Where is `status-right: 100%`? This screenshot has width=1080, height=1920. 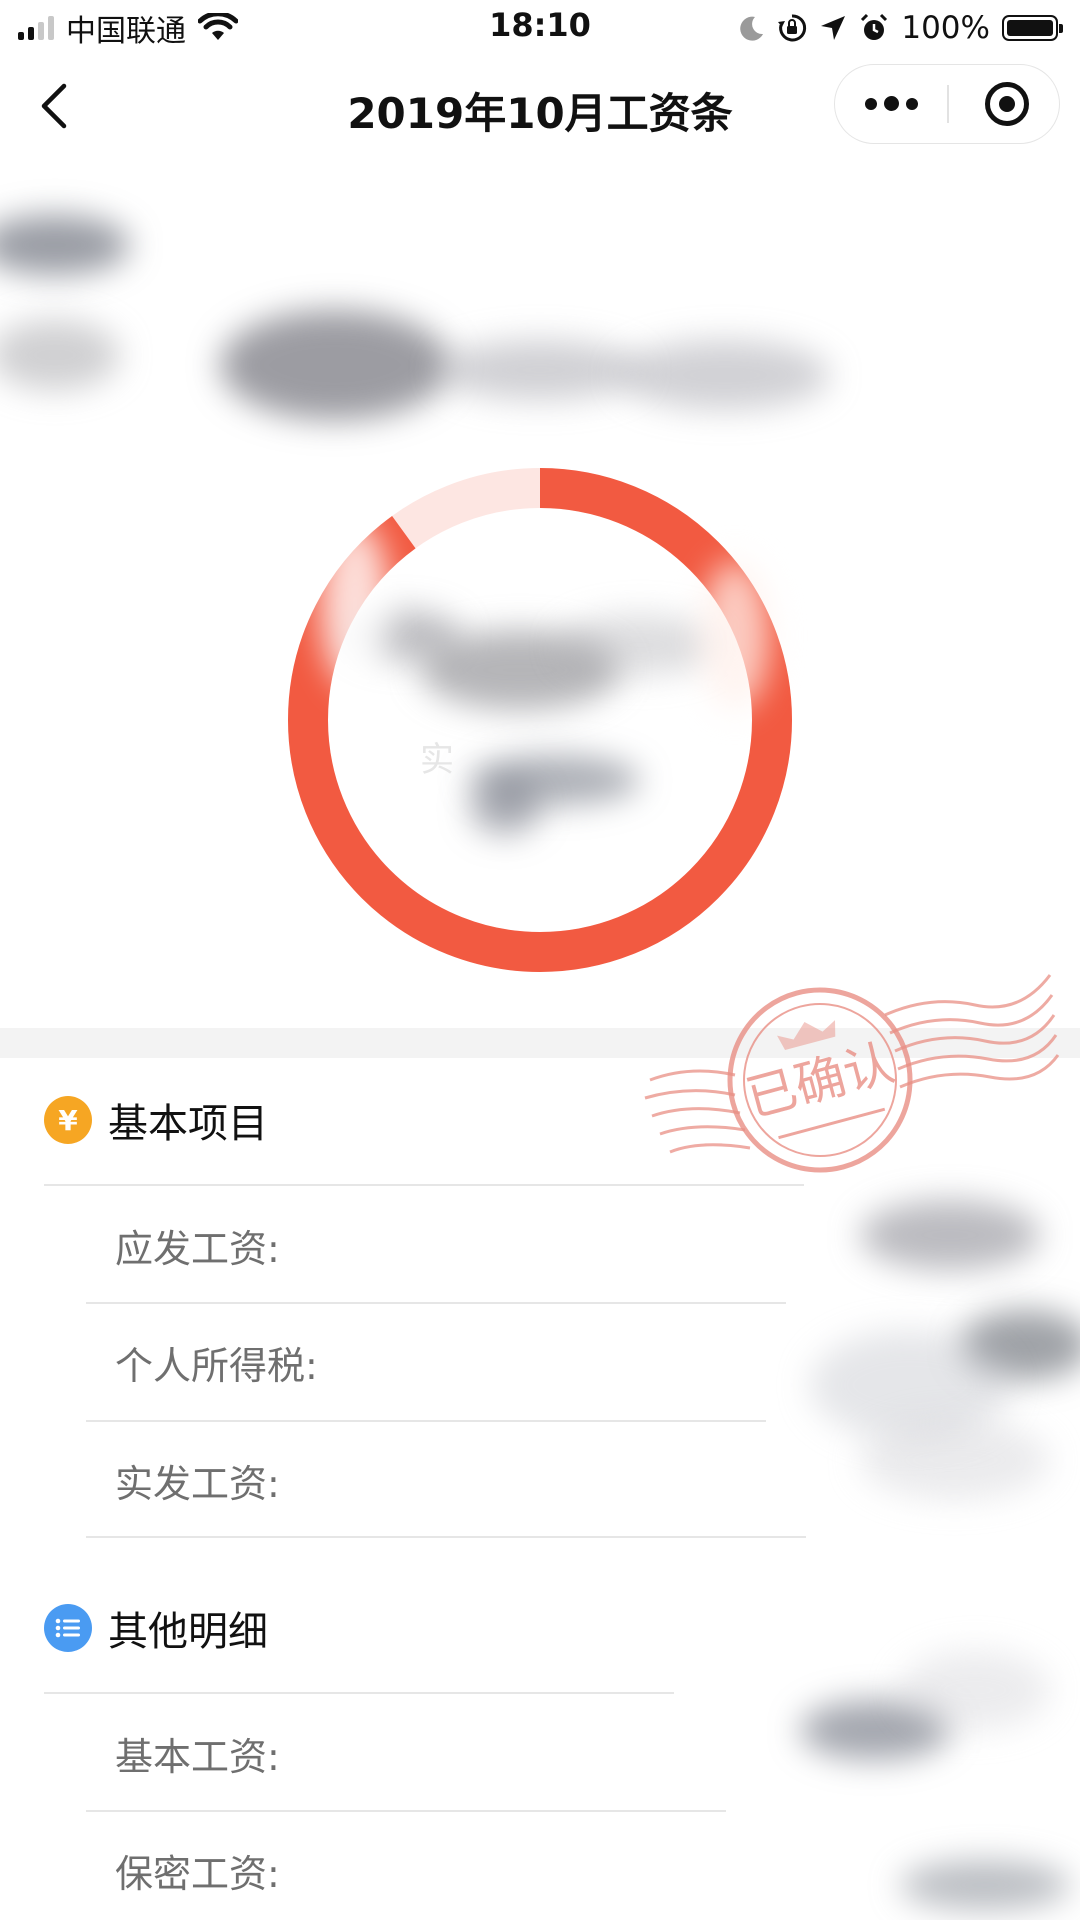
status-right: 100% is located at coordinates (900, 28).